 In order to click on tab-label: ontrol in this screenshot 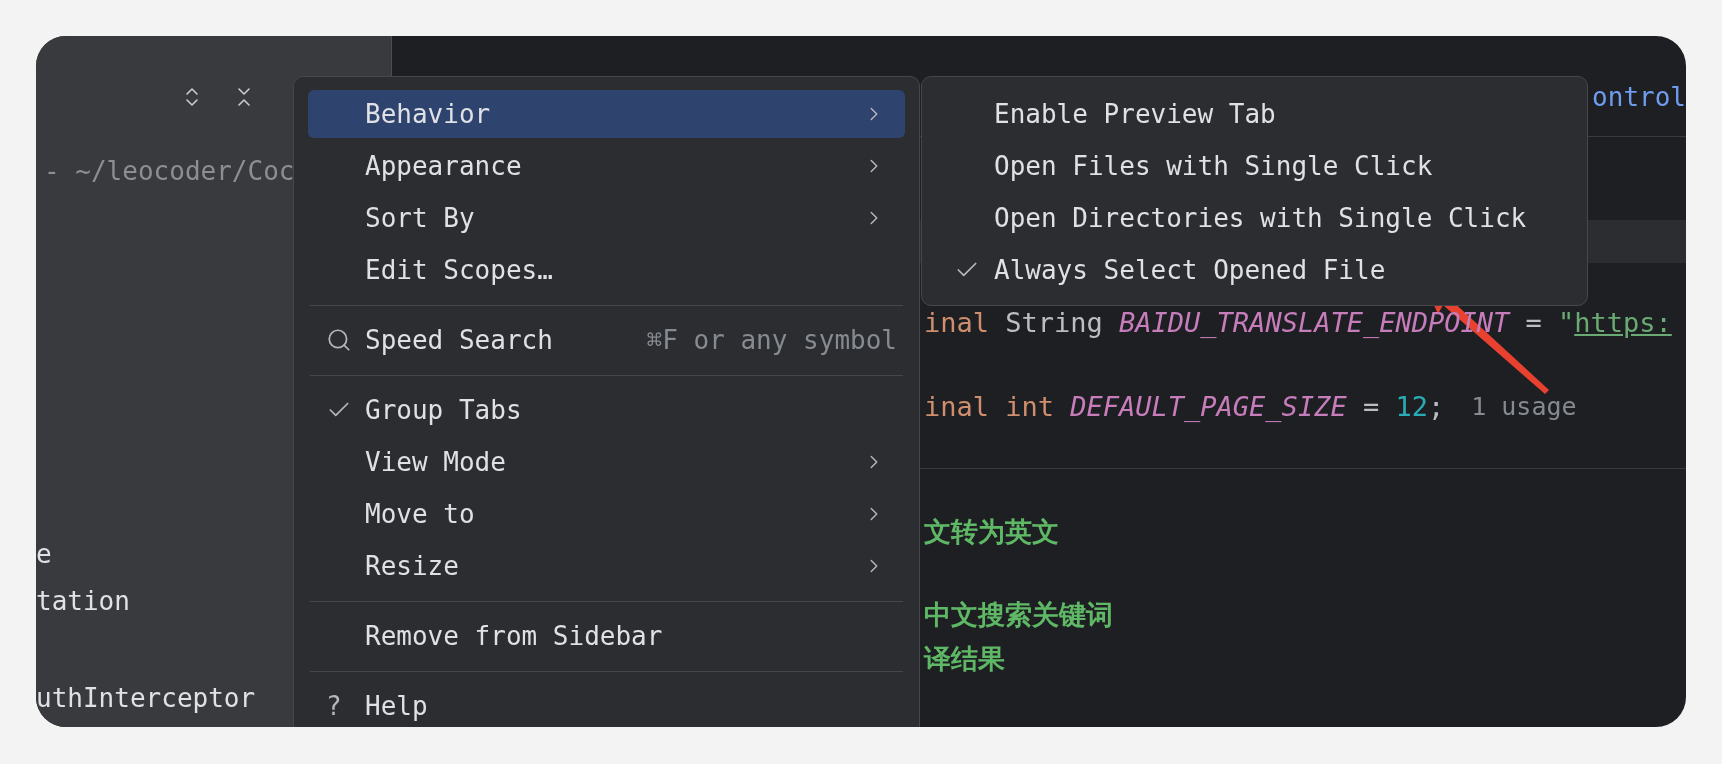, I will do `click(1639, 97)`.